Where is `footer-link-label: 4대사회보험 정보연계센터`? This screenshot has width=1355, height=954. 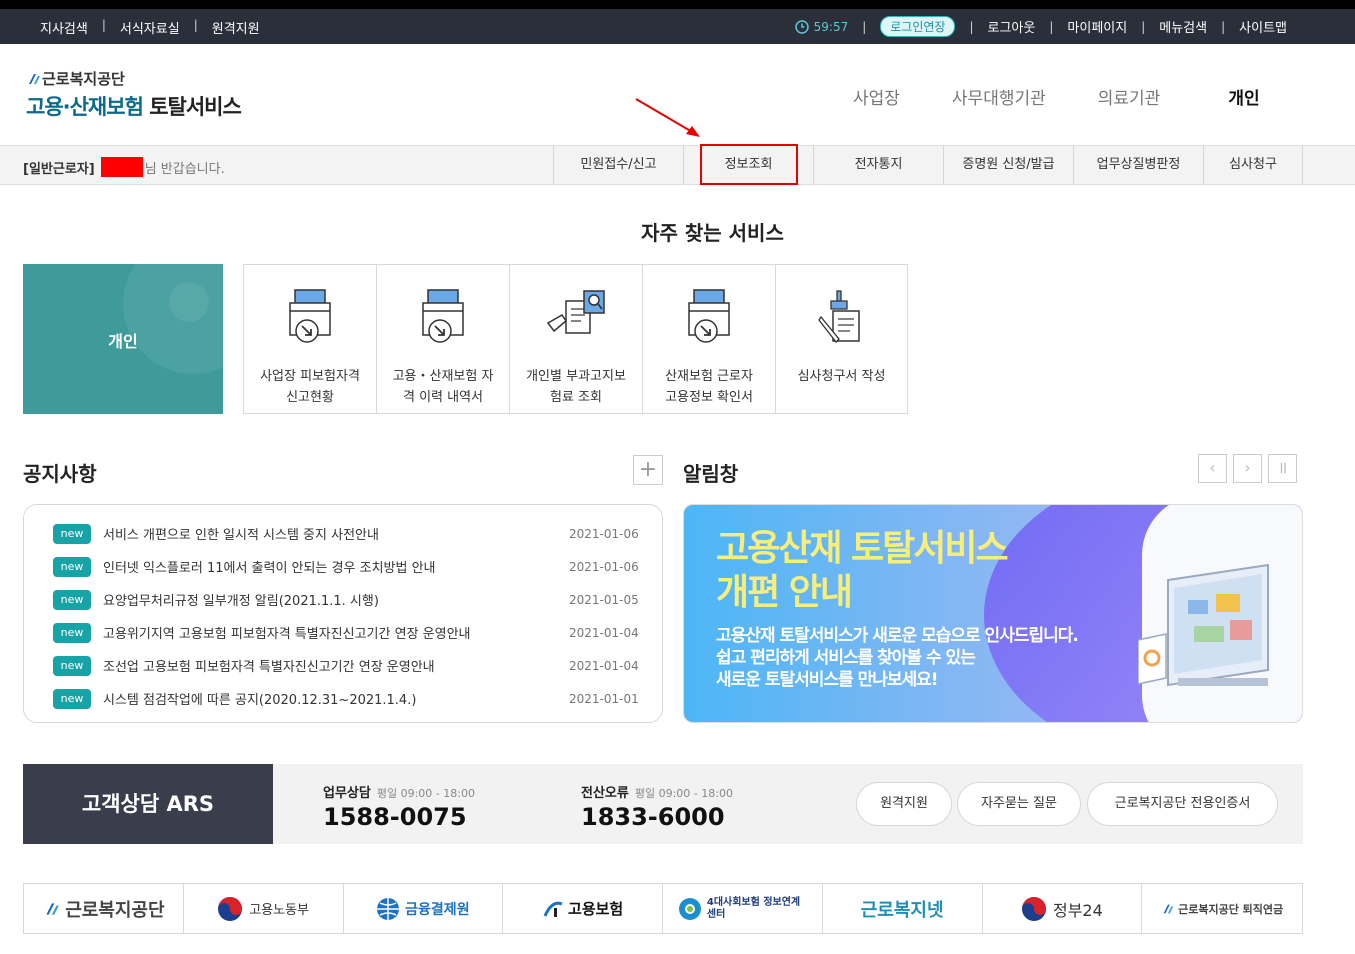 footer-link-label: 4대사회보험 정보연계센터 is located at coordinates (753, 908).